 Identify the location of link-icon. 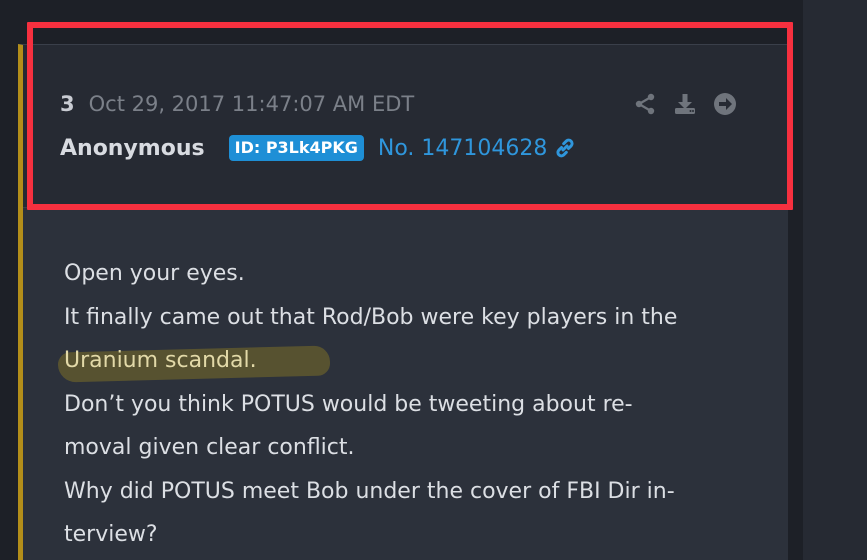
(565, 148).